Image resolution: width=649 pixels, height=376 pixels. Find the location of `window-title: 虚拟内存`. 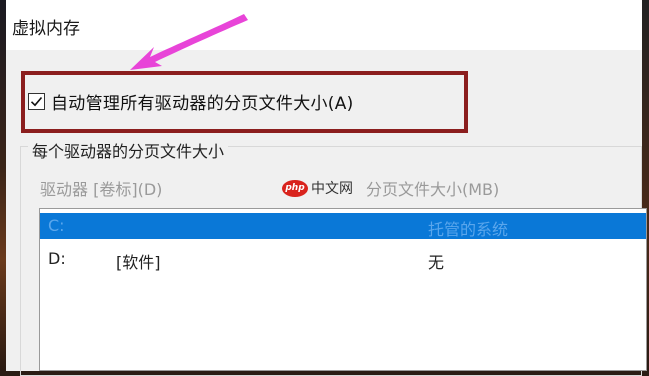

window-title: 虚拟内存 is located at coordinates (46, 29).